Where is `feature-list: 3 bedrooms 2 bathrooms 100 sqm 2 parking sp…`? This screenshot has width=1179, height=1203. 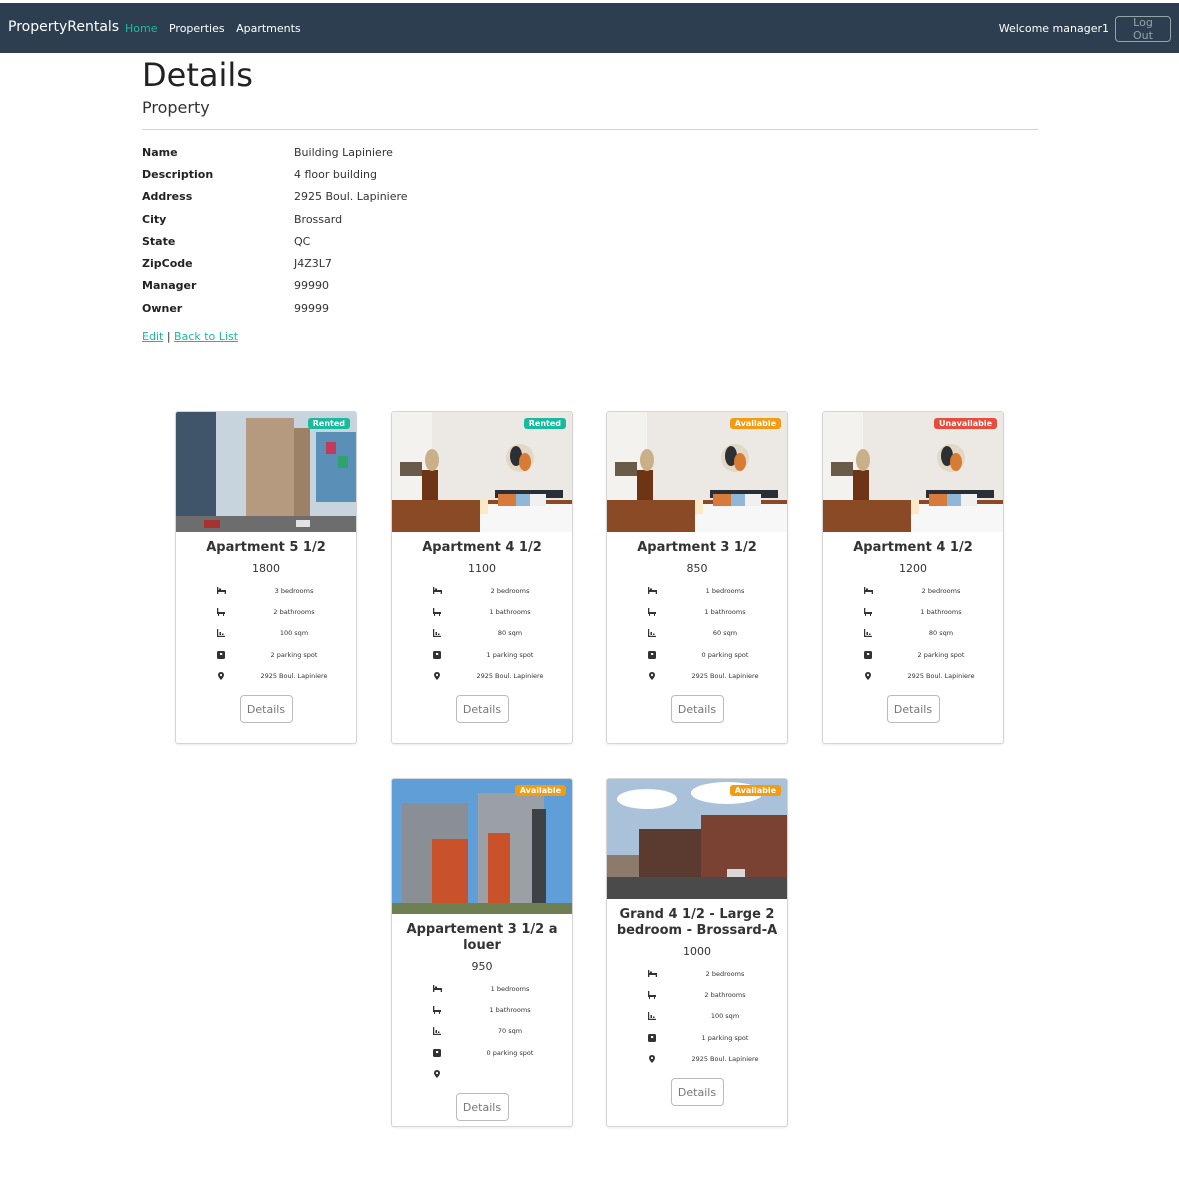 feature-list: 3 bedrooms 2 bathrooms 100 sqm 2 parking sp… is located at coordinates (266, 633).